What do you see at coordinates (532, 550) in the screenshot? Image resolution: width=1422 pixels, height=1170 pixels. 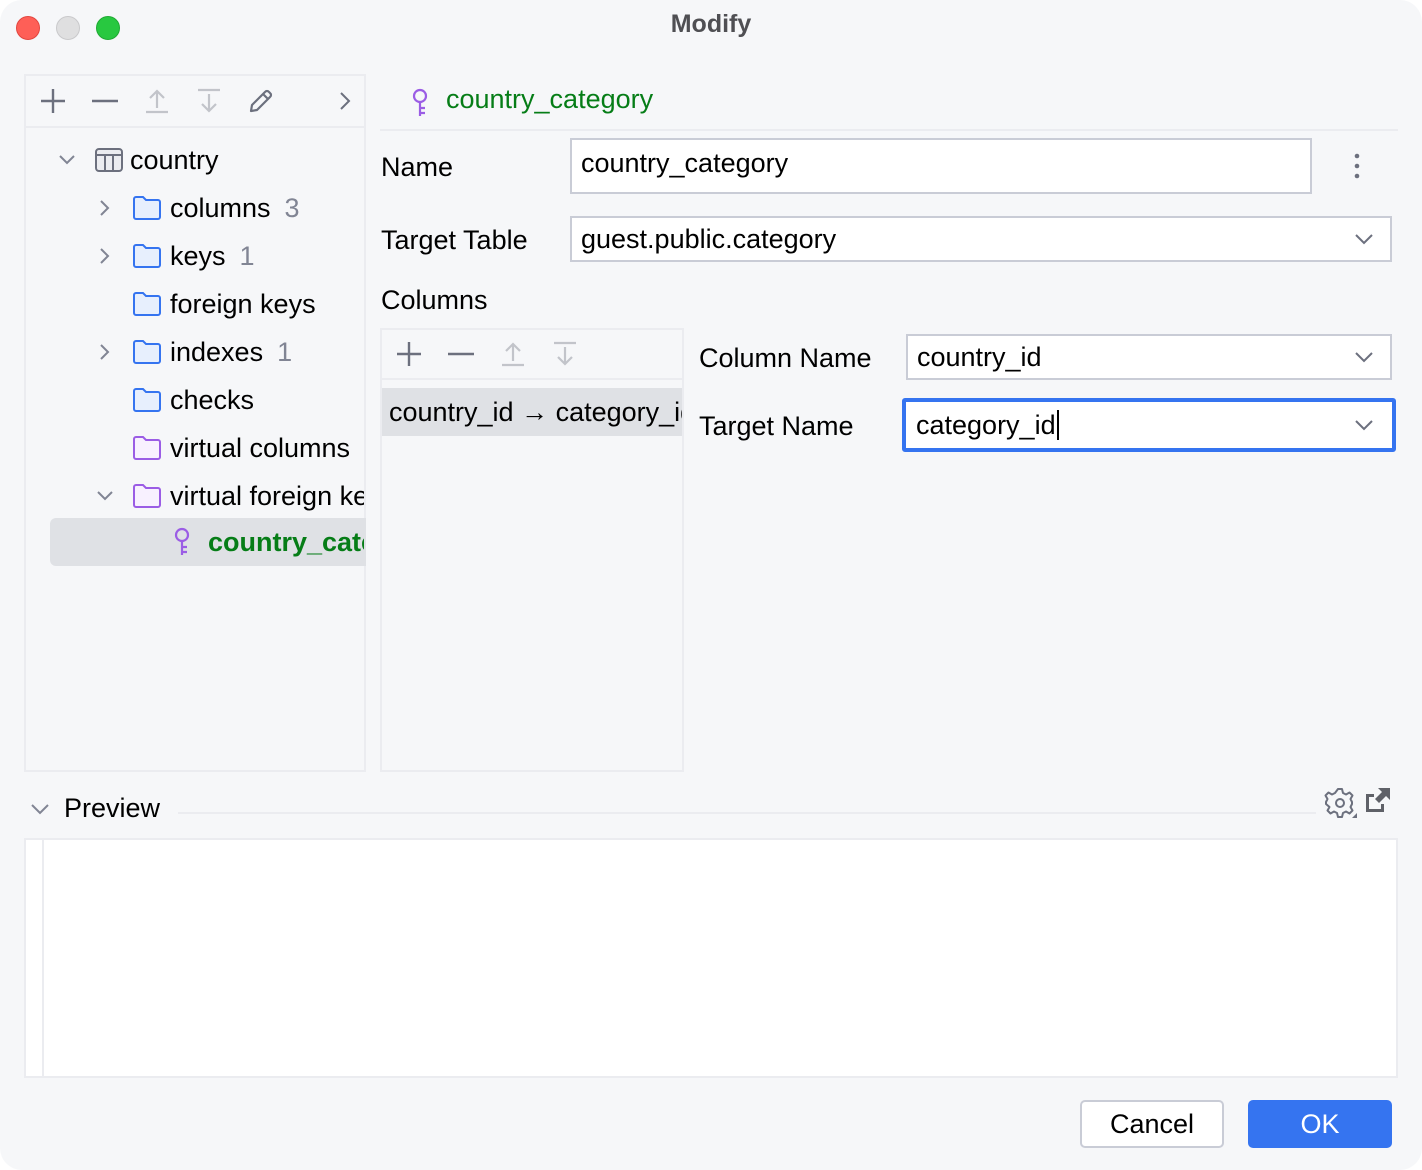 I see `column-mappings-panel: country_id → category_id` at bounding box center [532, 550].